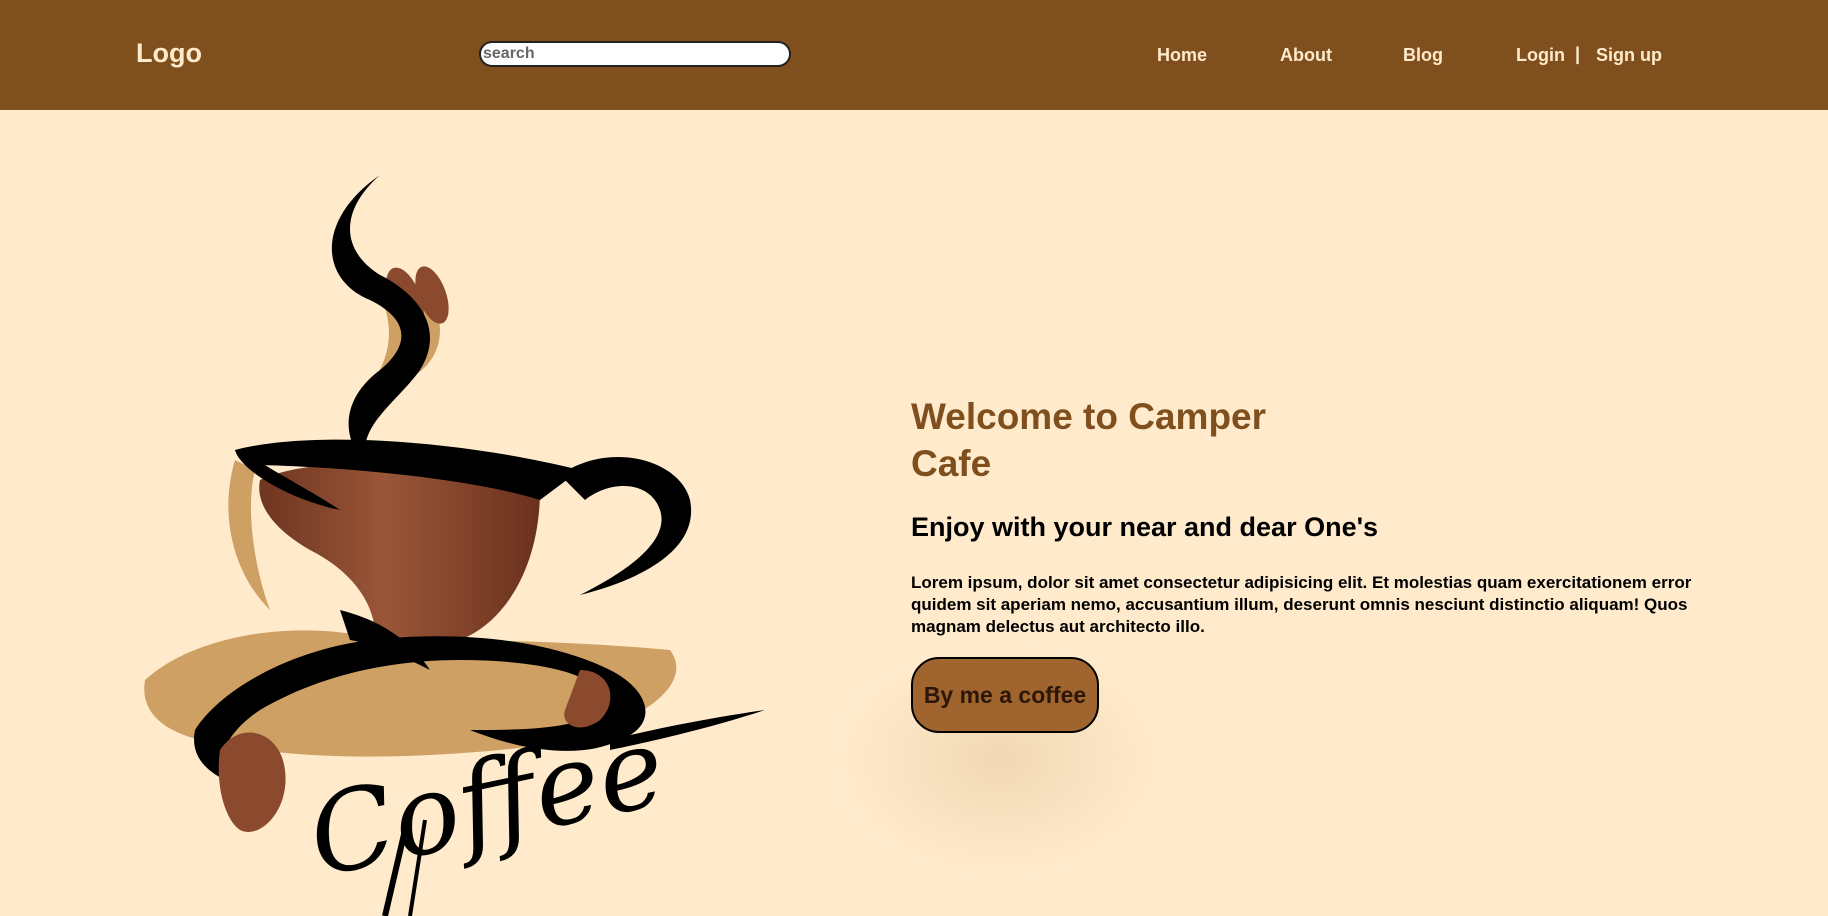 Image resolution: width=1828 pixels, height=916 pixels. What do you see at coordinates (635, 54) in the screenshot?
I see `search-input` at bounding box center [635, 54].